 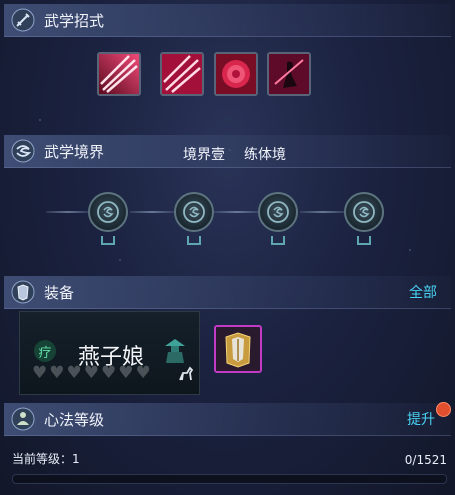 I want to click on golden-armor-icon, so click(x=238, y=349).